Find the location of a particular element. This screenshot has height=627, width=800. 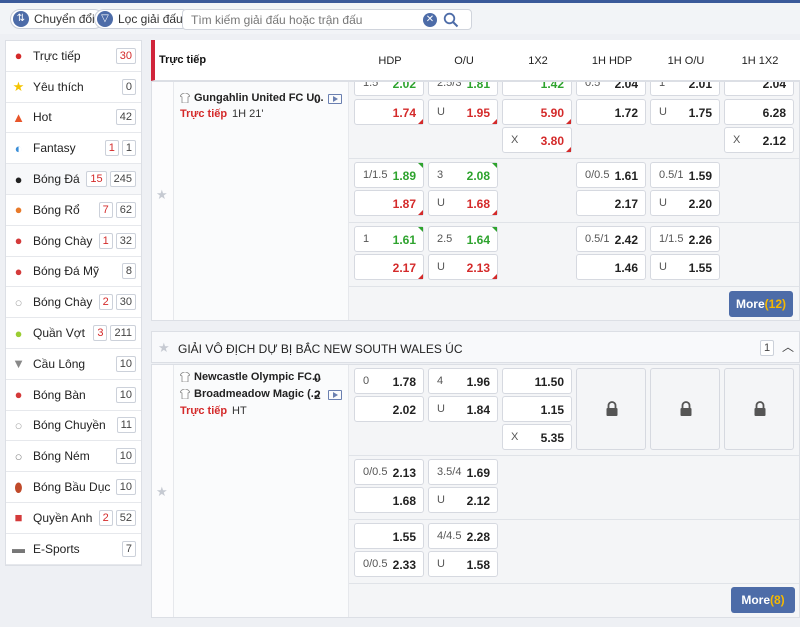

odds-cell: U 2.13 is located at coordinates (463, 267).